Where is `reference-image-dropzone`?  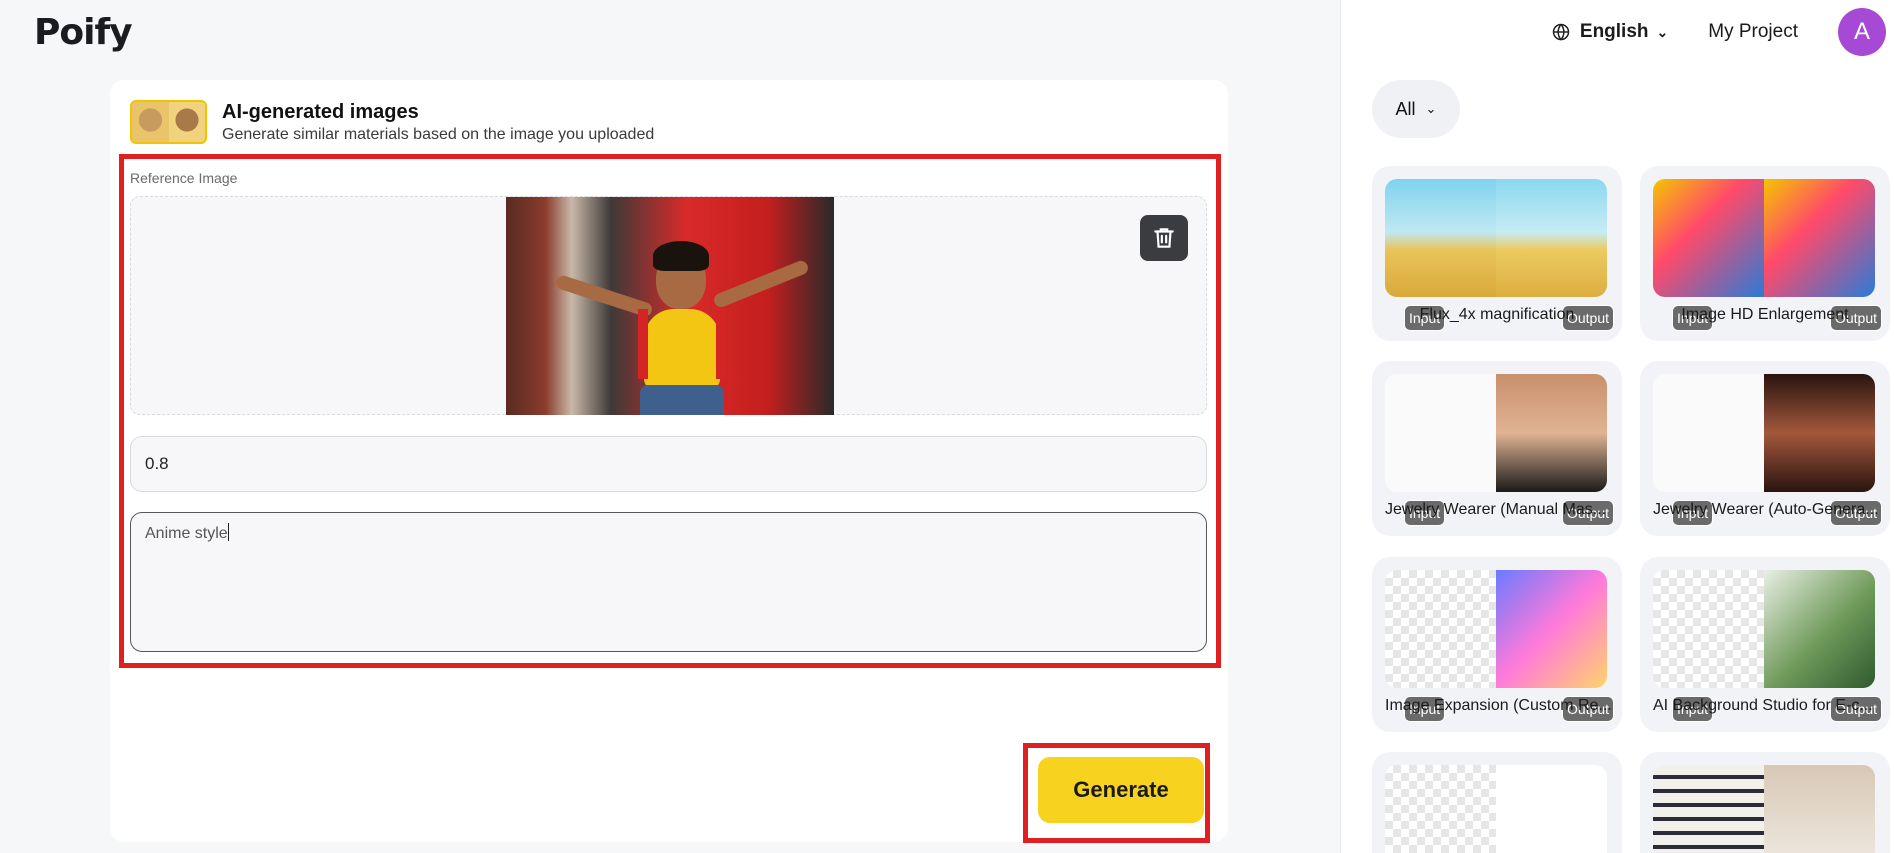 reference-image-dropzone is located at coordinates (668, 305).